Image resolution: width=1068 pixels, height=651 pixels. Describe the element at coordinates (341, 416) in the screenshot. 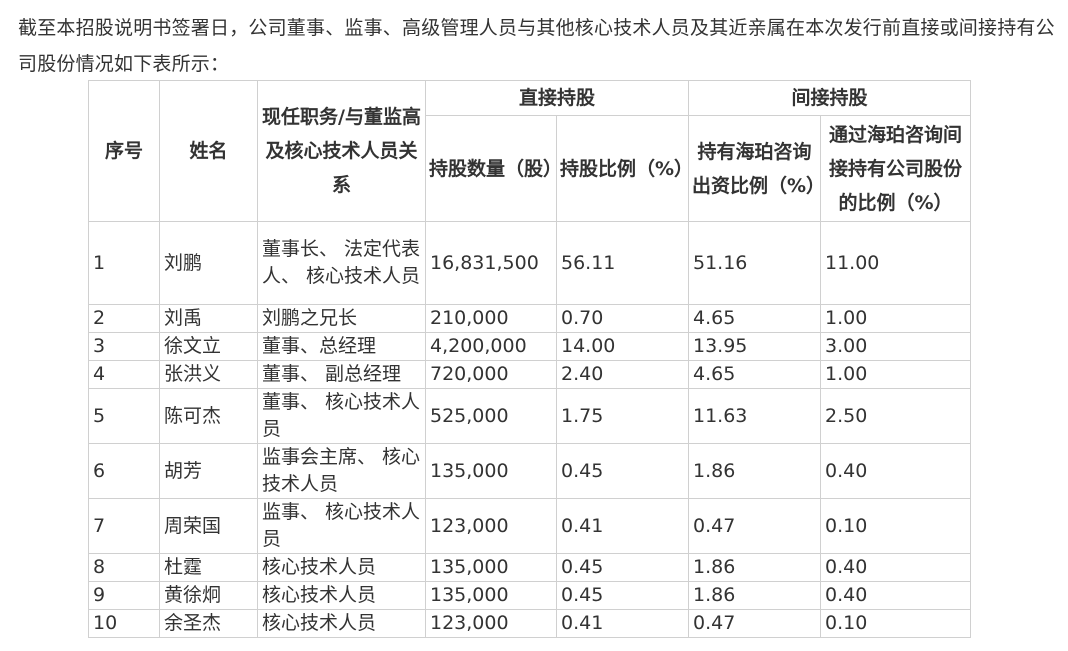

I see `cell-position: 董事、 核心技术人员` at that location.